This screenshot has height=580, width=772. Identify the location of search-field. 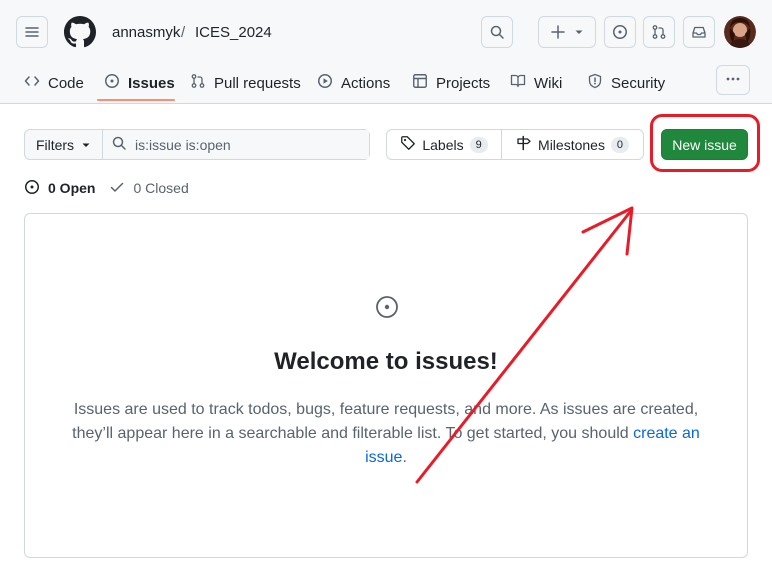
(236, 144).